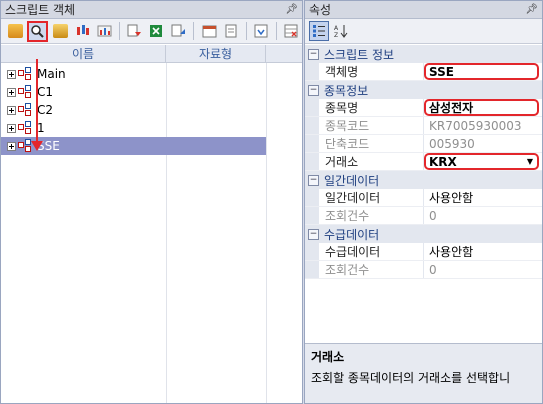 The height and width of the screenshot is (404, 543). I want to click on dropdown-arrow-icon: ▼, so click(530, 161).